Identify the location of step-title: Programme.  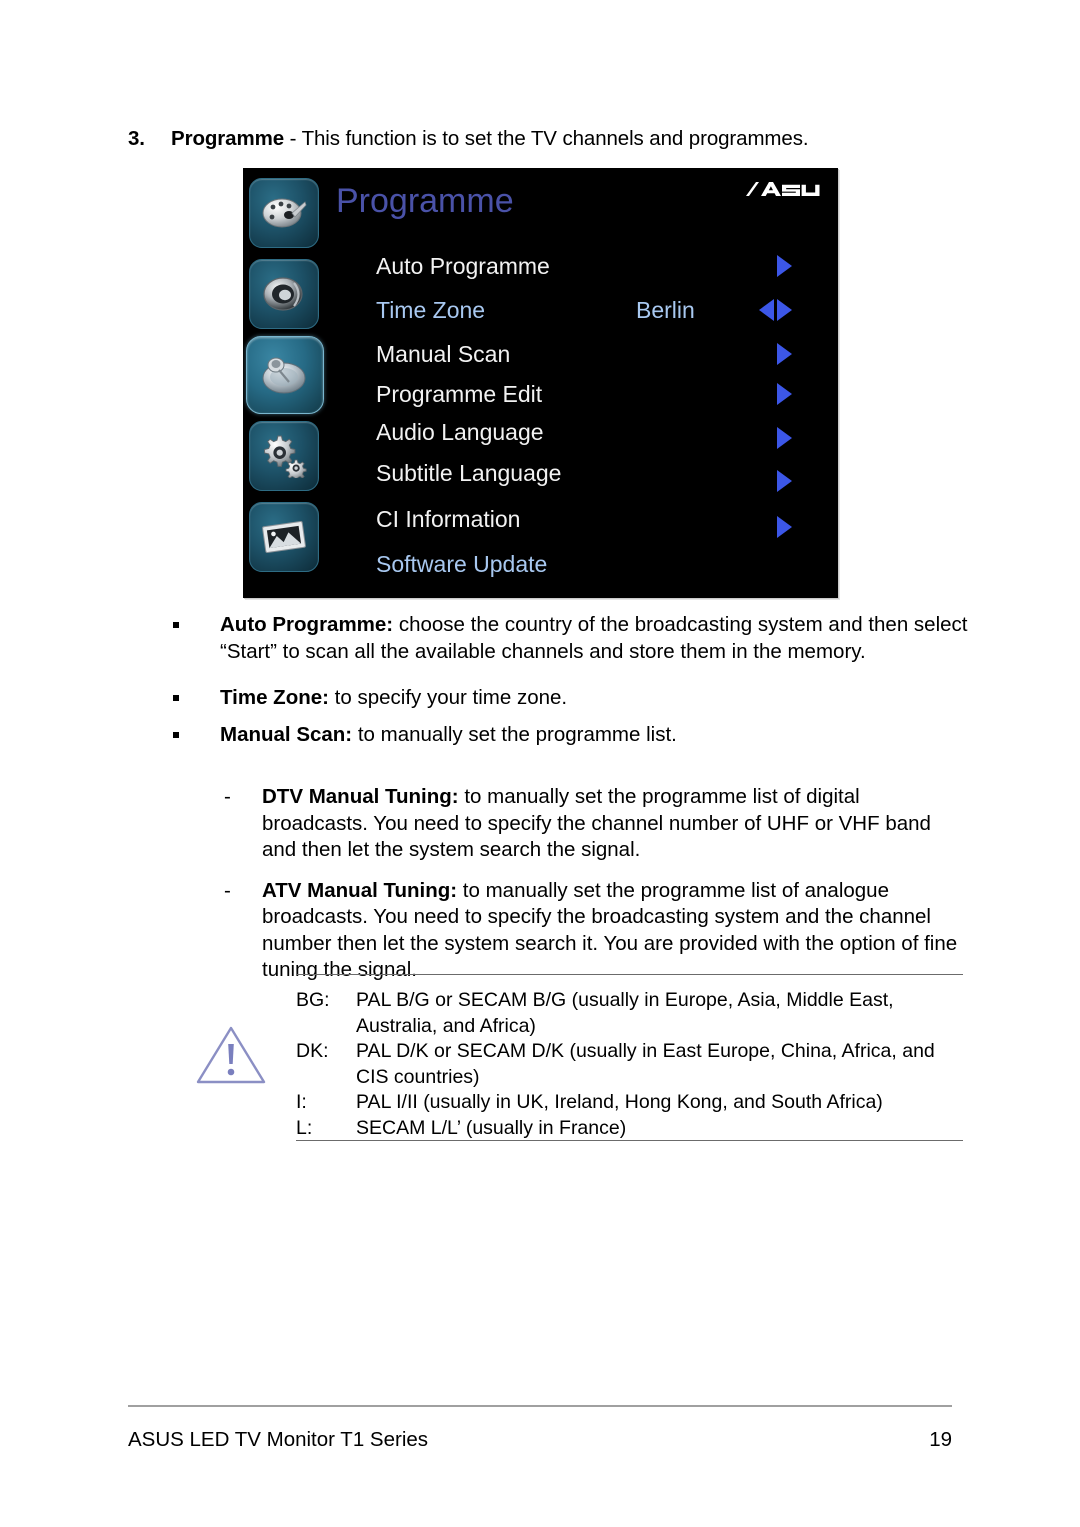
(228, 138).